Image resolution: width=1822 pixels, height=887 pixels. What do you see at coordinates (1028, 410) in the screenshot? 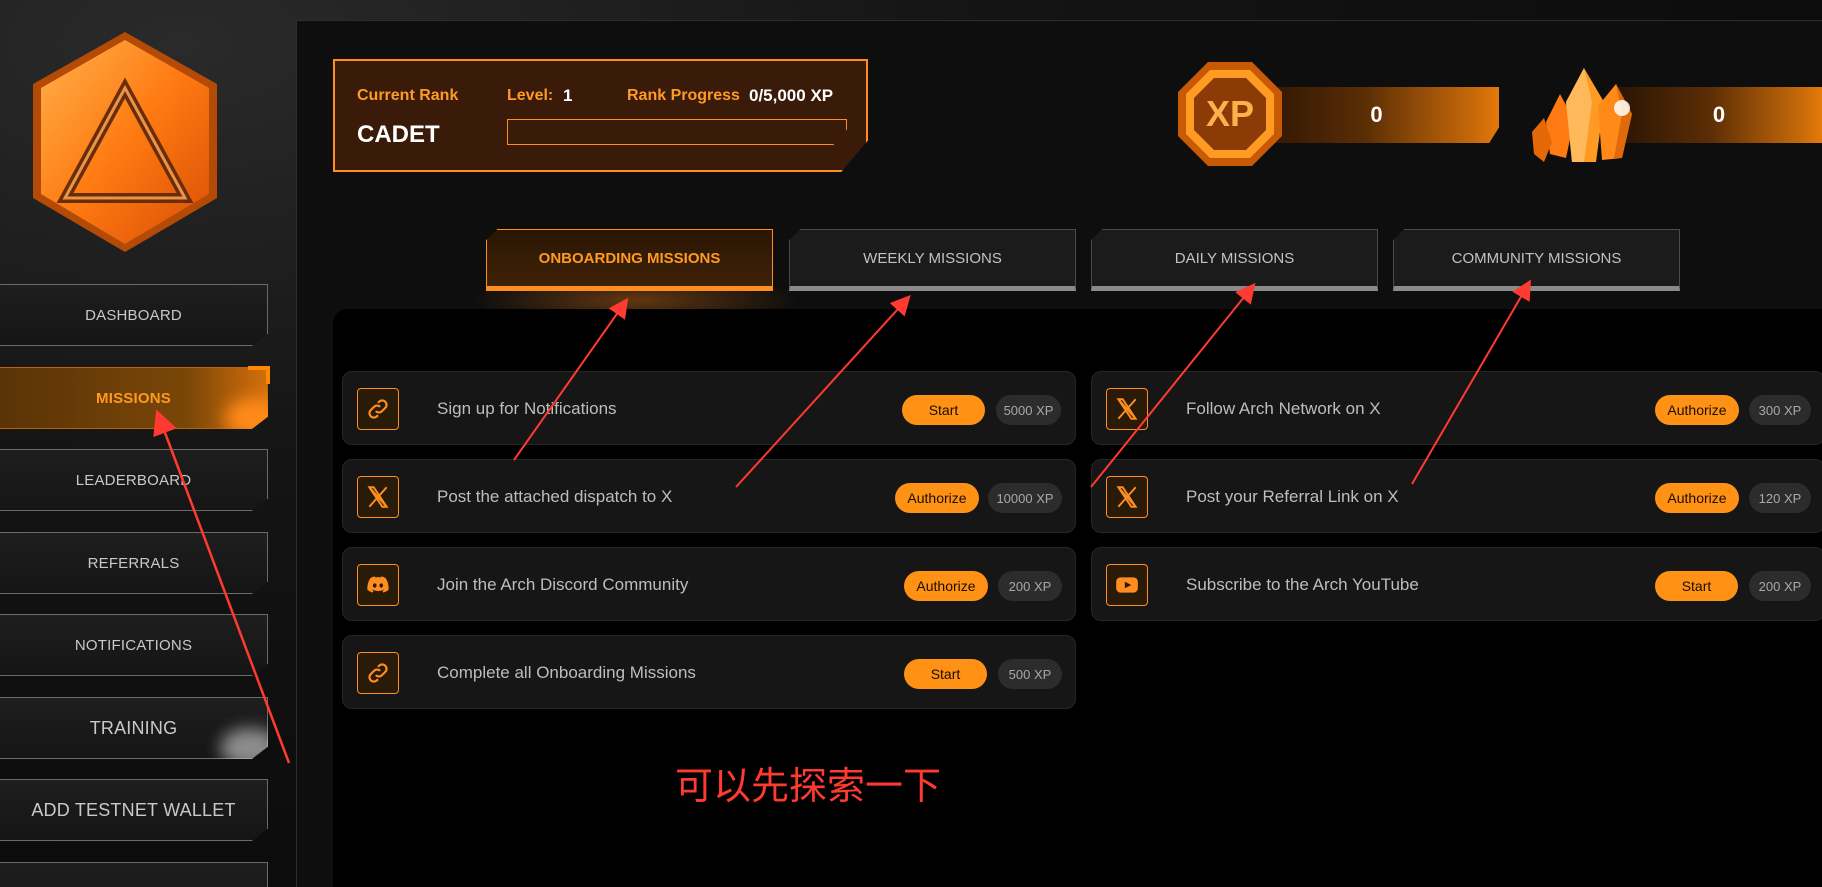
I see `xp-reward-badge: 5000 XP` at bounding box center [1028, 410].